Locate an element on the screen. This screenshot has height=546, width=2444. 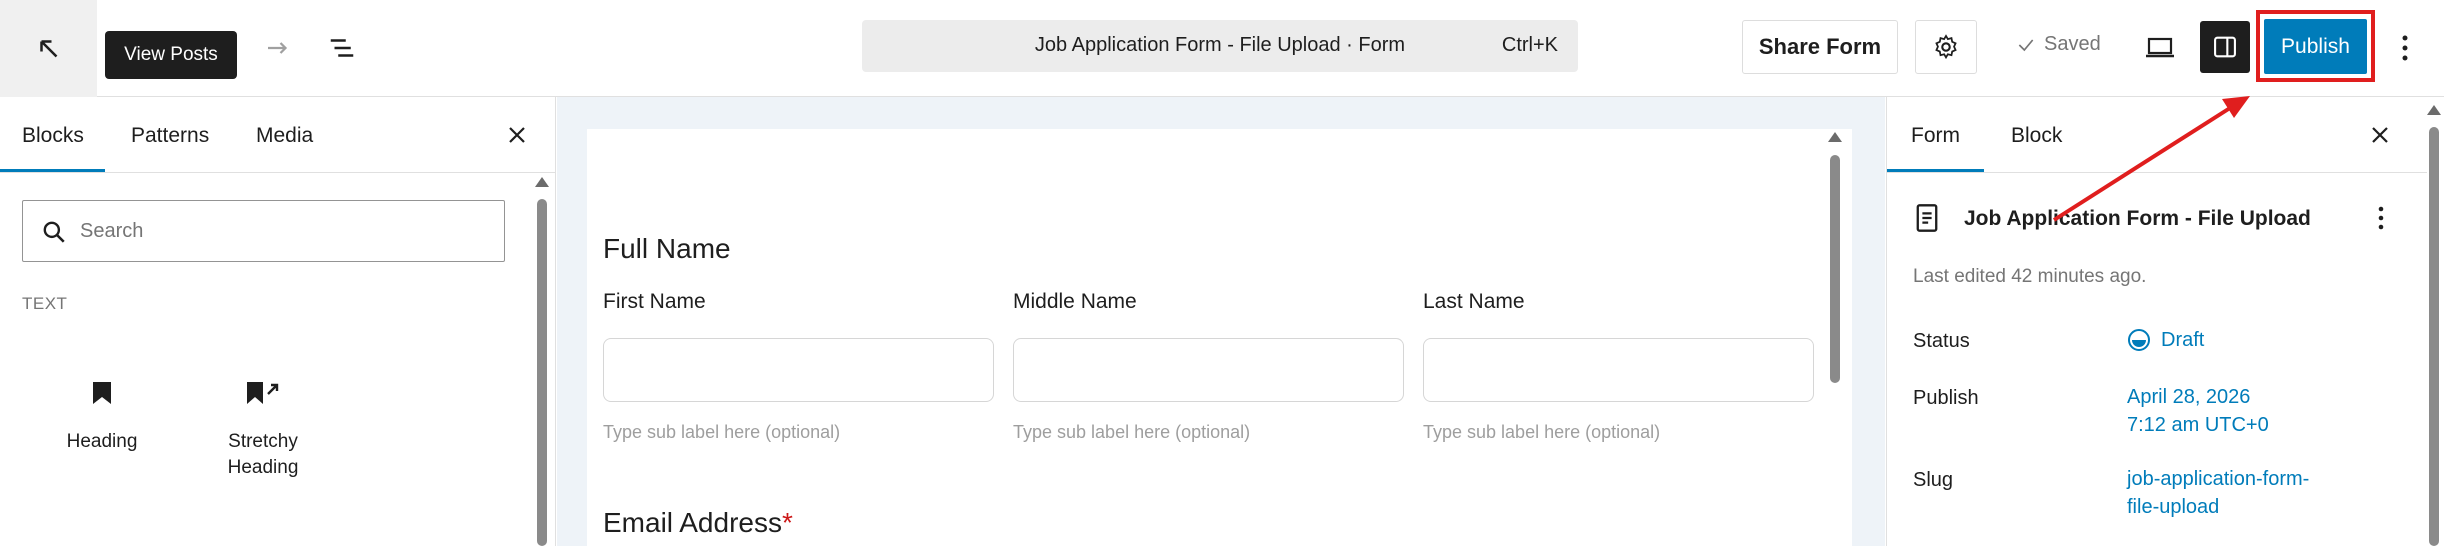
view-posts-button is located at coordinates (48, 48).